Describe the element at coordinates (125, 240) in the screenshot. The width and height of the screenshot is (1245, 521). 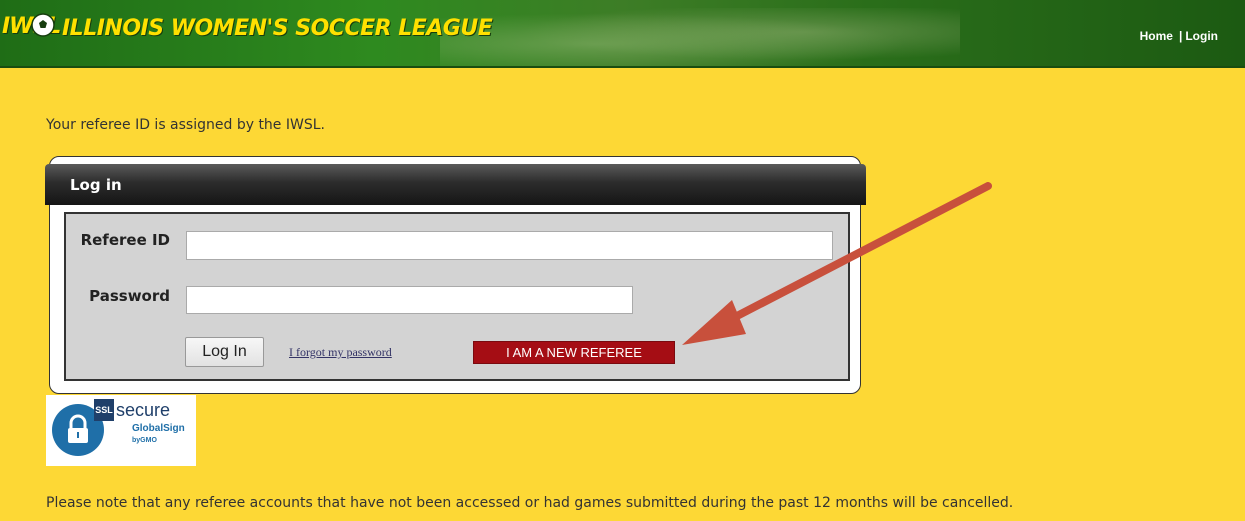
I see `referee-id-label: Referee ID` at that location.